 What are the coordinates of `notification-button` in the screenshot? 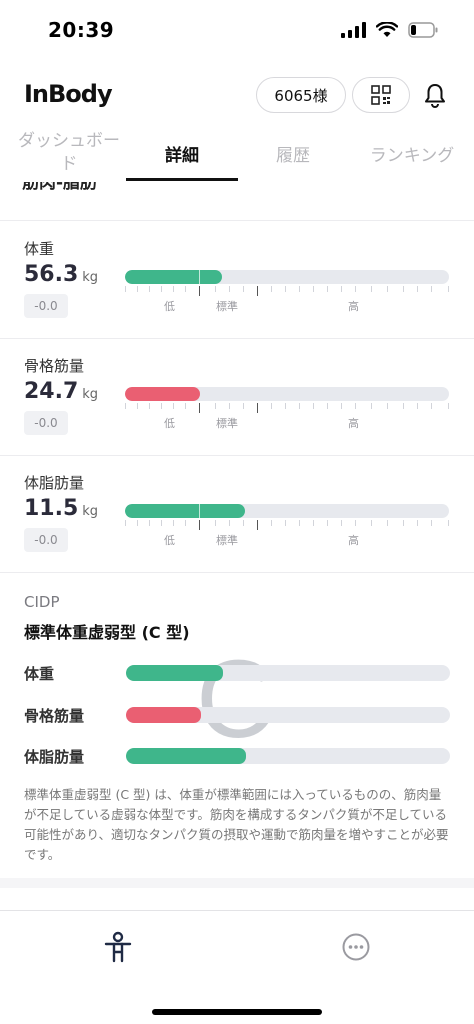 It's located at (435, 95).